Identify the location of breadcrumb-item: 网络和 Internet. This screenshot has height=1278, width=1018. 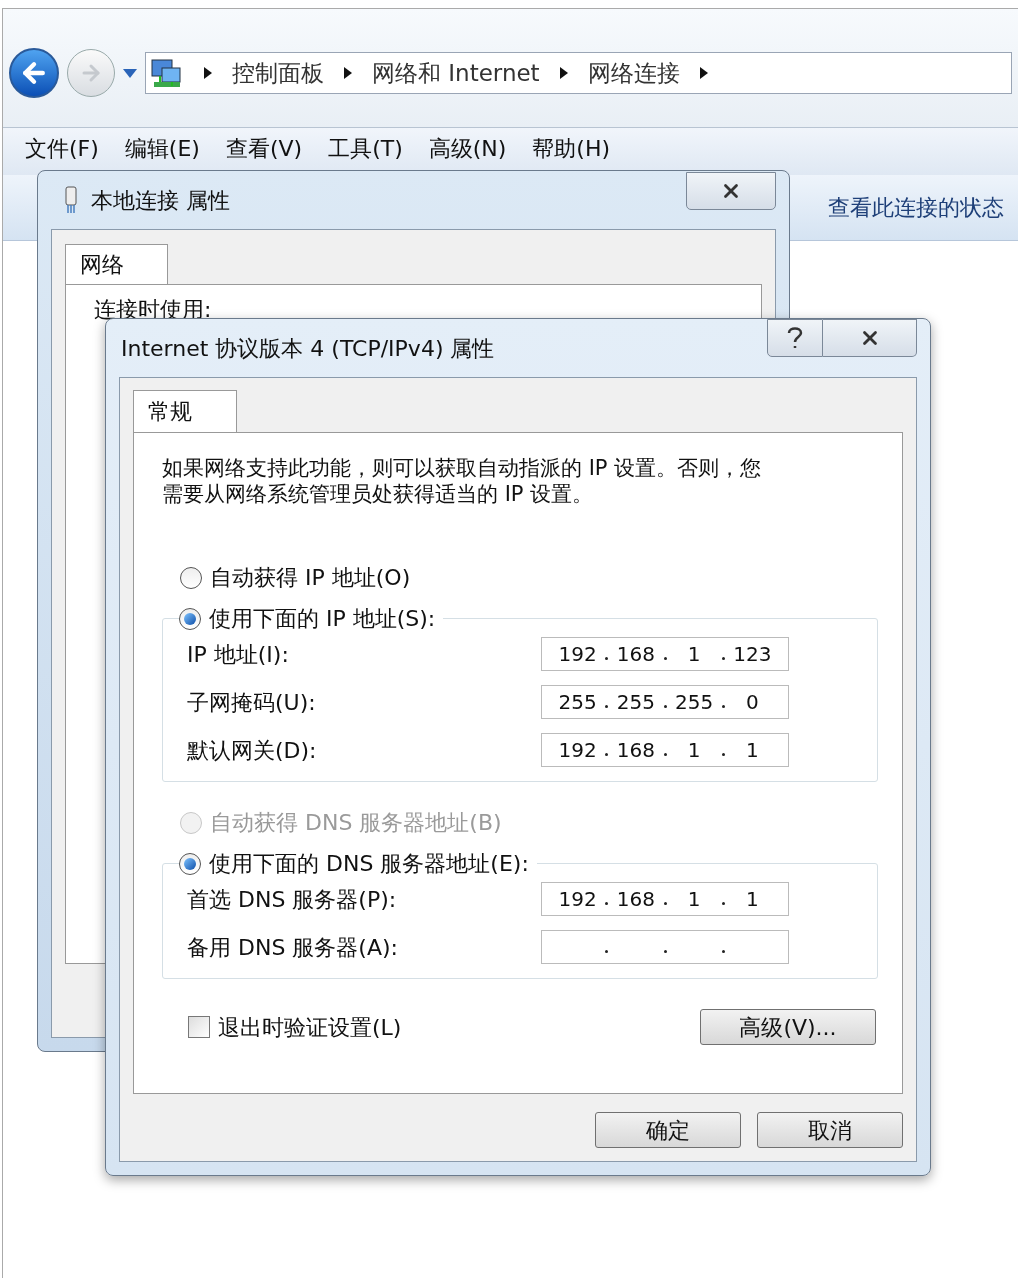
(456, 73).